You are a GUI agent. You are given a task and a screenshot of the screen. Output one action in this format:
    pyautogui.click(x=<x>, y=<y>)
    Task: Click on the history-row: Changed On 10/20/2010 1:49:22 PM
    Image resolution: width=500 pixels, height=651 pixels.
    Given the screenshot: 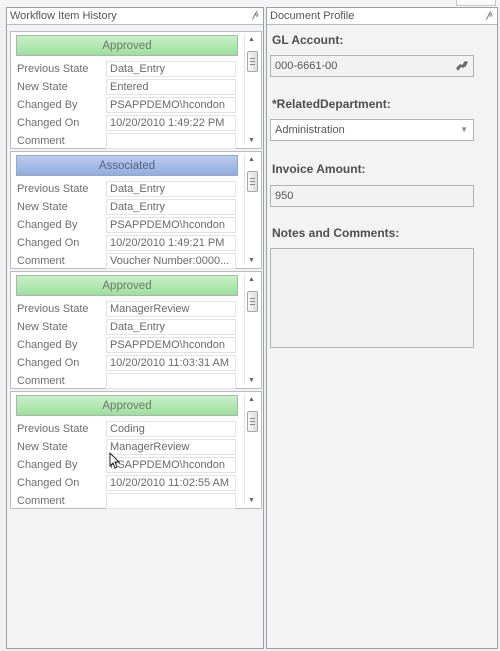 What is the action you would take?
    pyautogui.click(x=127, y=123)
    